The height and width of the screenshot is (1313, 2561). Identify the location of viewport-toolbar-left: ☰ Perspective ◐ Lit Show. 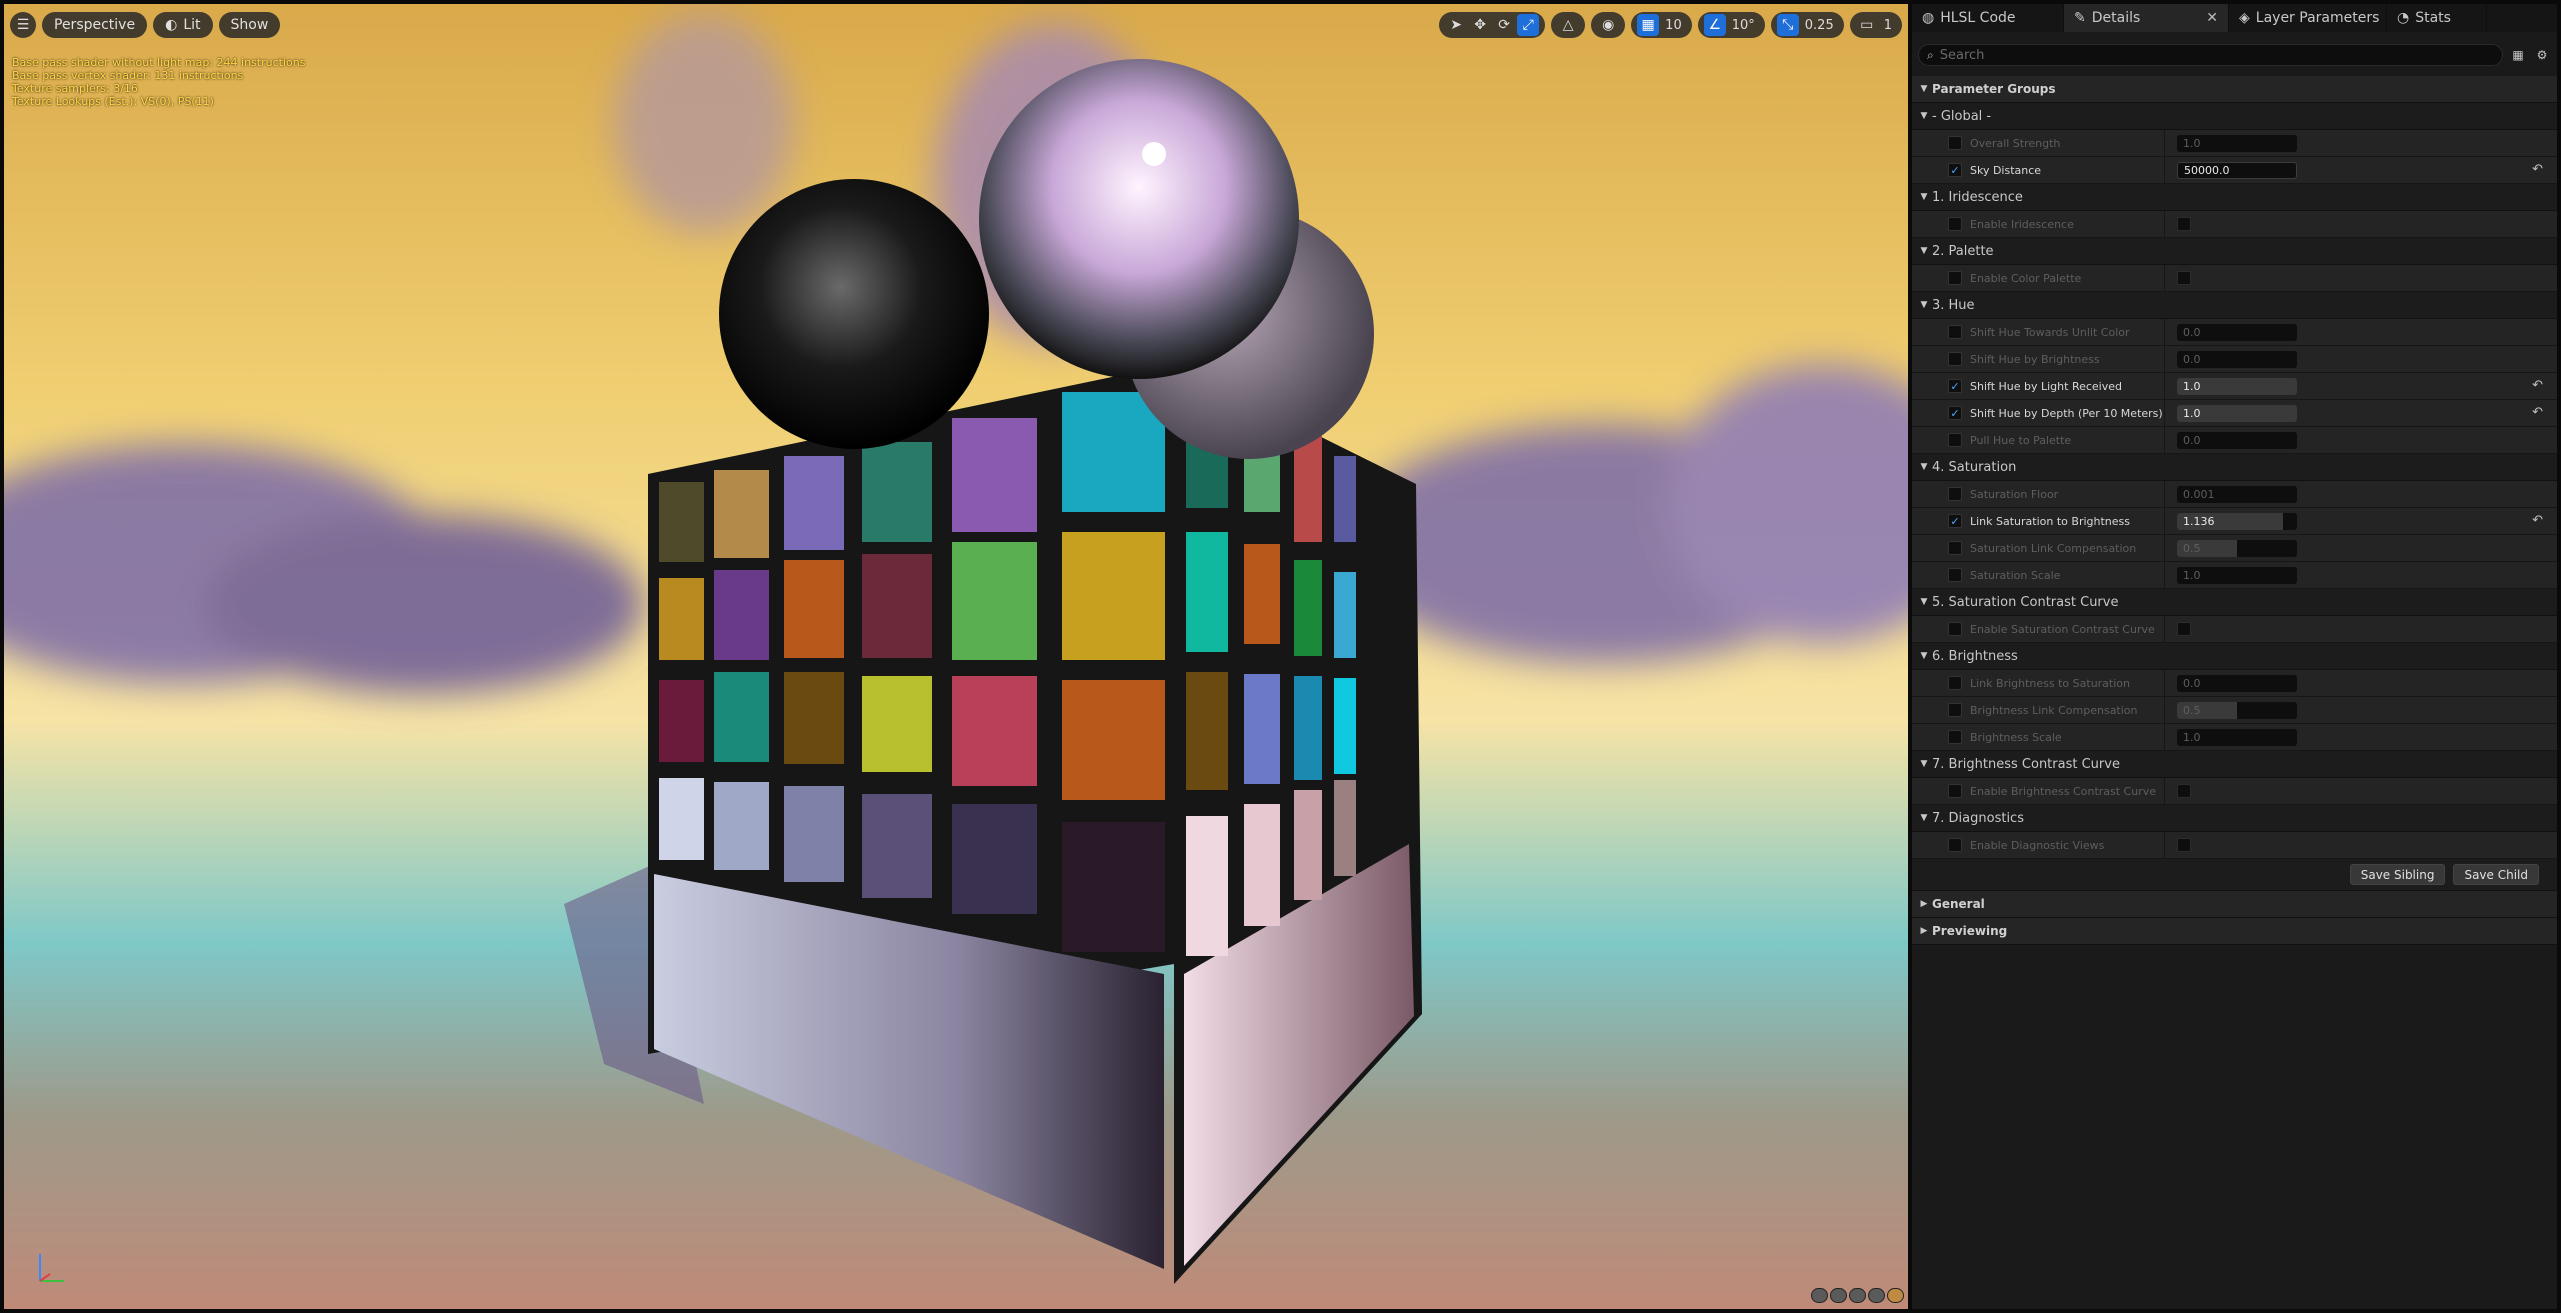
(145, 25).